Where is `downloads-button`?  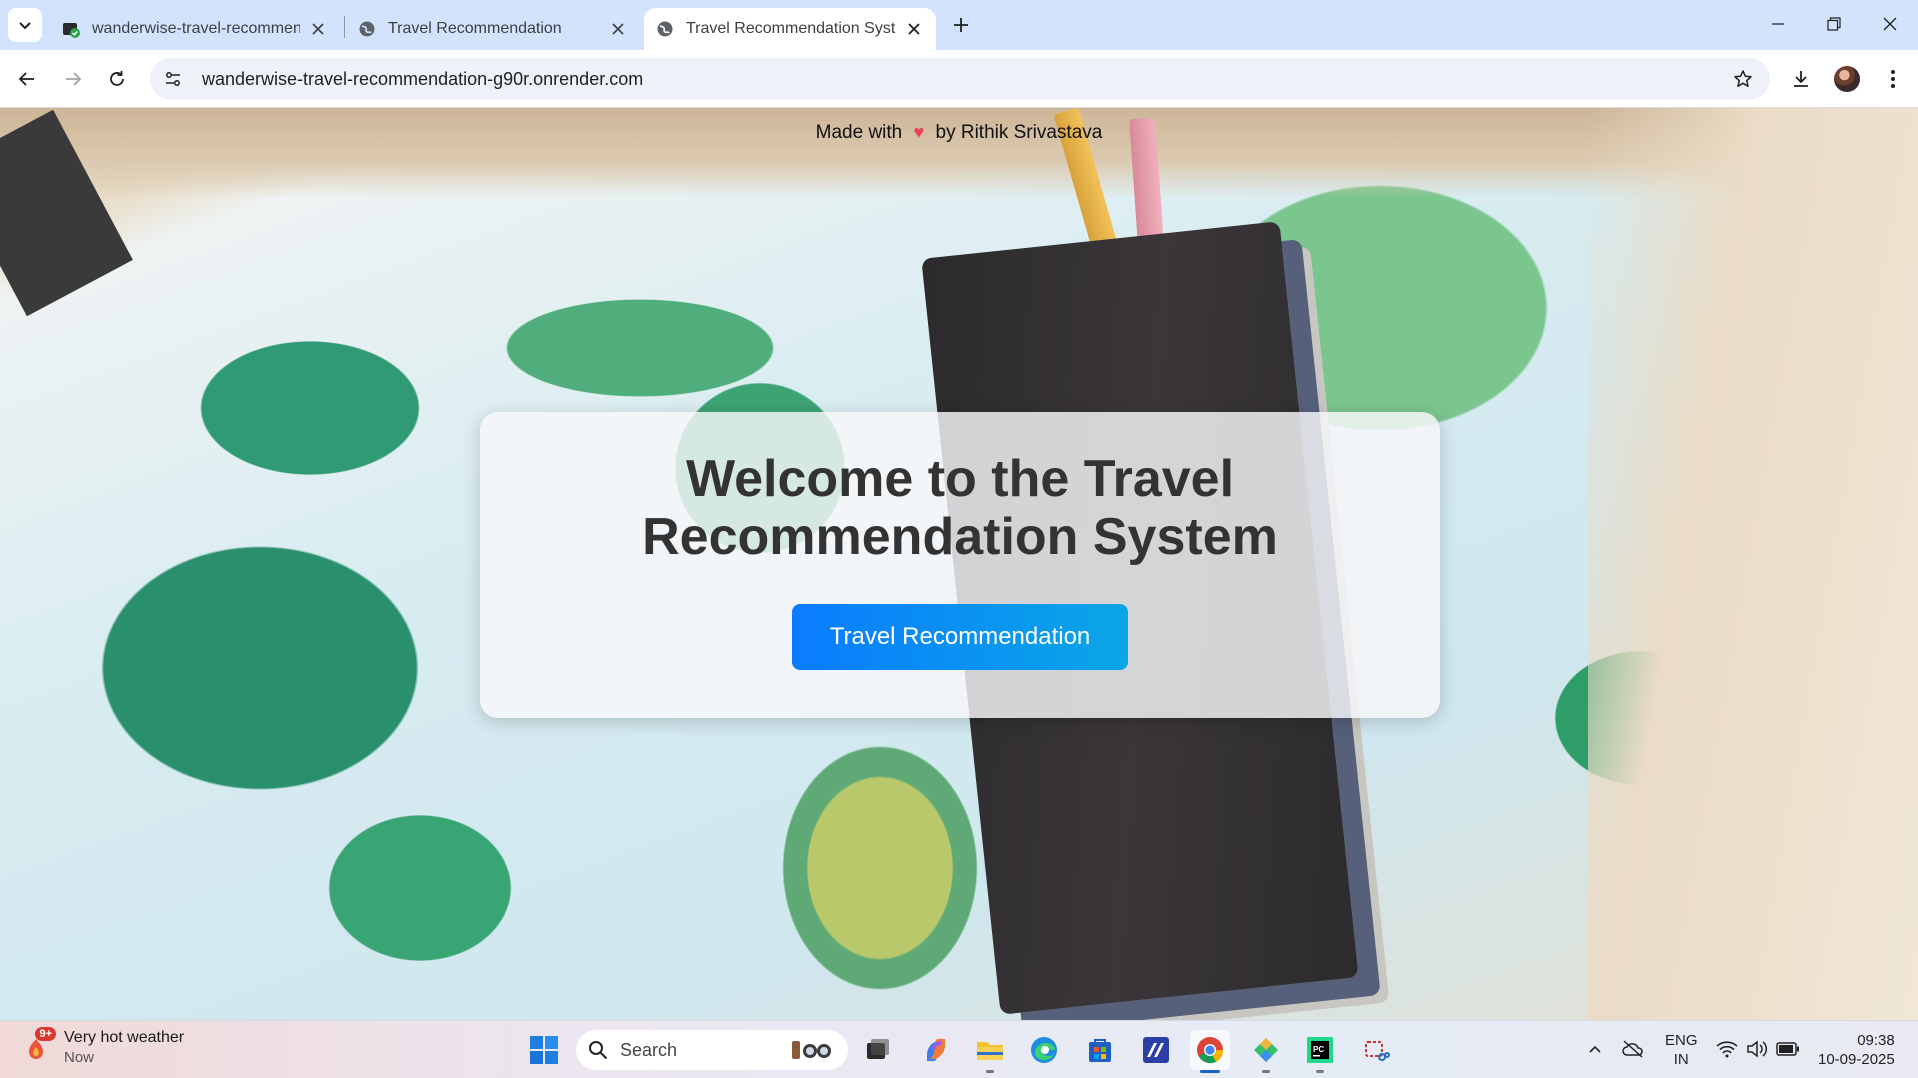 downloads-button is located at coordinates (1801, 79).